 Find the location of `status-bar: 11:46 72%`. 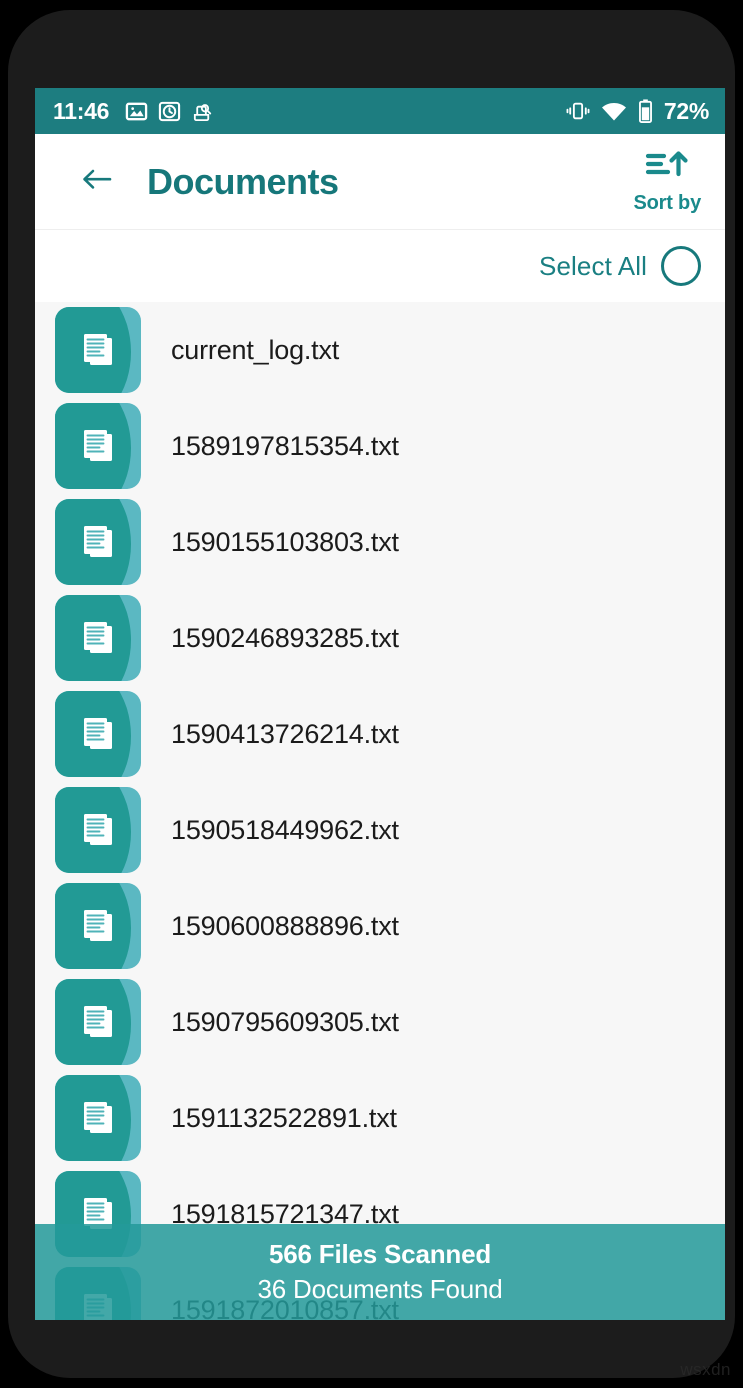

status-bar: 11:46 72% is located at coordinates (380, 111).